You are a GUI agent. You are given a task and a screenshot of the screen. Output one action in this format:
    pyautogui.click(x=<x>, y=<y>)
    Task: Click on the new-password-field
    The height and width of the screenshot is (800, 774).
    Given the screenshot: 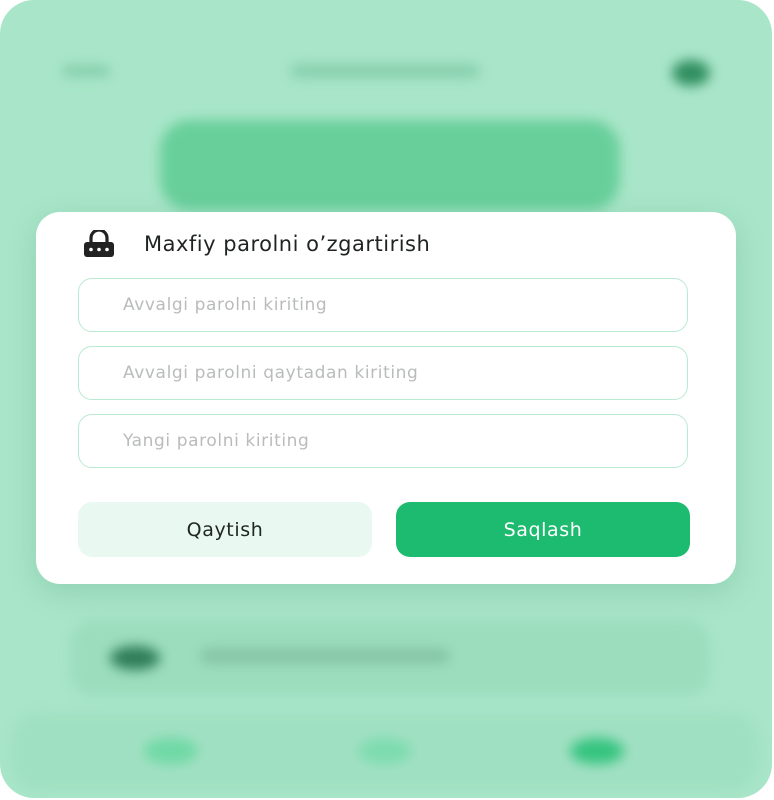 What is the action you would take?
    pyautogui.click(x=383, y=441)
    